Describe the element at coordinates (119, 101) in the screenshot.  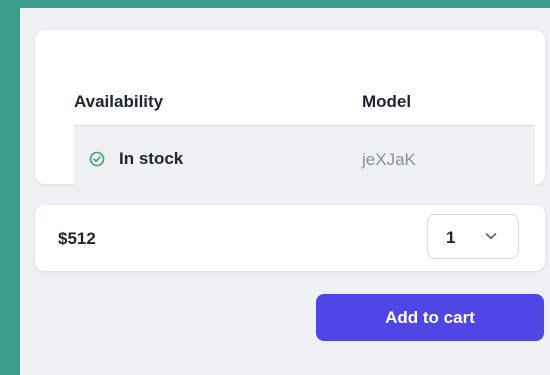
I see `availability-header: Availability` at that location.